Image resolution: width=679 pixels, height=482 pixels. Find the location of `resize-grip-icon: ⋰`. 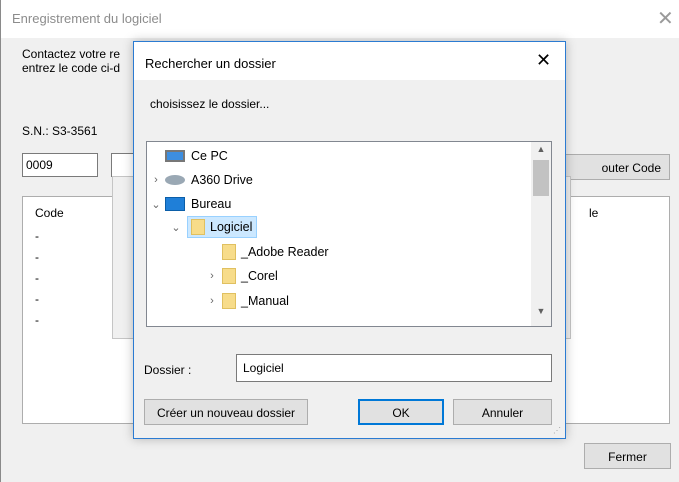

resize-grip-icon: ⋰ is located at coordinates (557, 430).